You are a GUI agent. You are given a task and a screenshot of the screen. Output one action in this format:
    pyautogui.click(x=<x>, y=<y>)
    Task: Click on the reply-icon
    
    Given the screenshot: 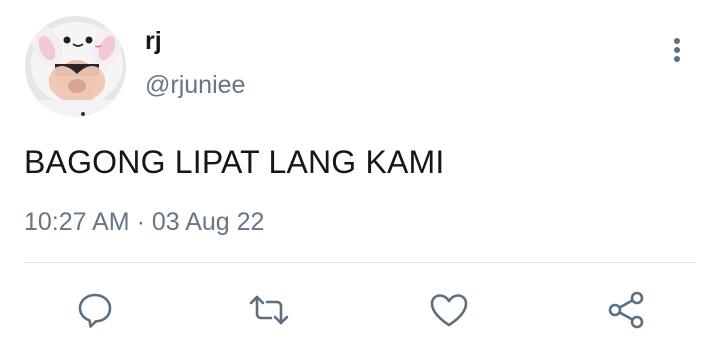 What is the action you would take?
    pyautogui.click(x=95, y=310)
    